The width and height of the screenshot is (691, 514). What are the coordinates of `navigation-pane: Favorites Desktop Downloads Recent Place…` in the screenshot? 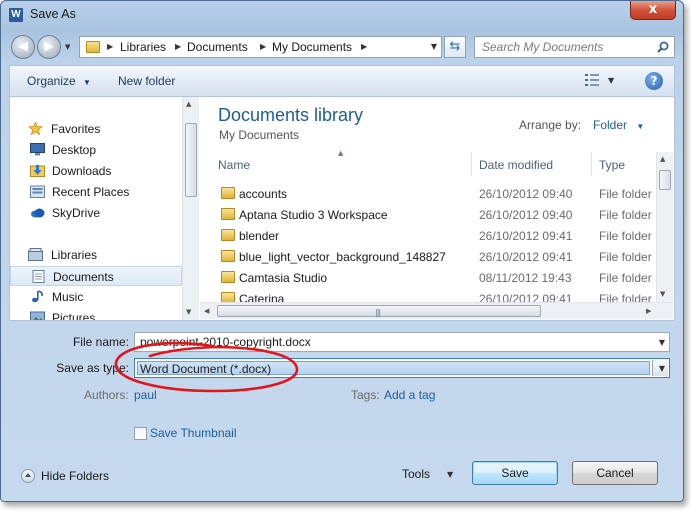 It's located at (96, 208).